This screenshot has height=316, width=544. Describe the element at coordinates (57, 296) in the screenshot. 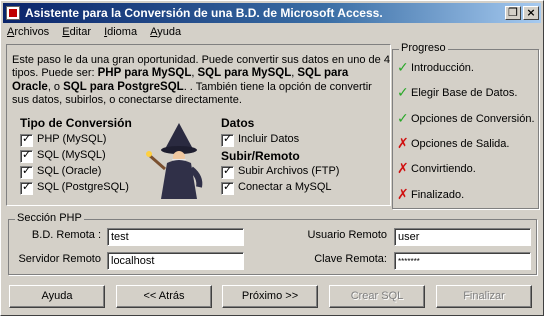

I see `help-button: Ayuda` at that location.